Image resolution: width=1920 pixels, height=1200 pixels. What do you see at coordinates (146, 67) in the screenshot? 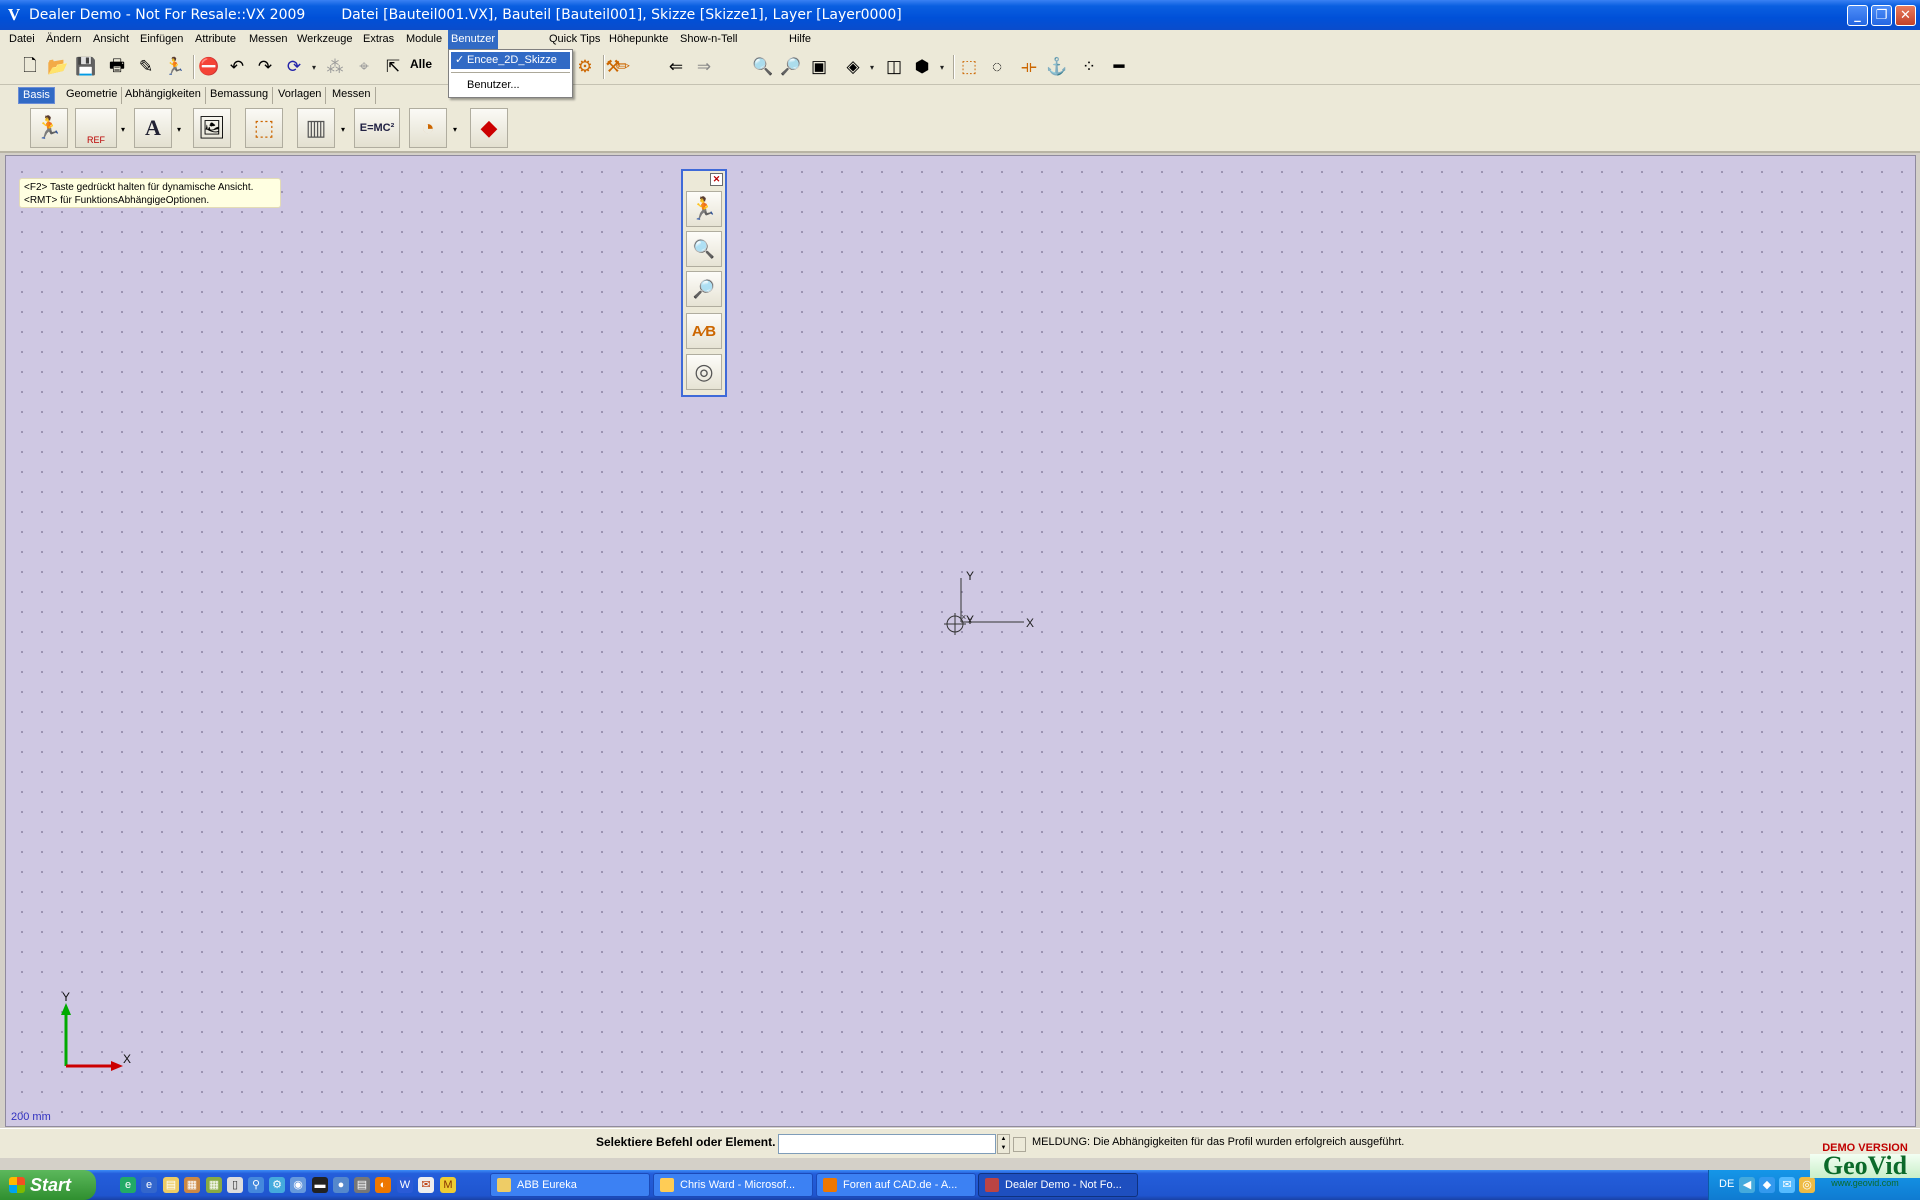
I see `eraser-icon: ✎` at bounding box center [146, 67].